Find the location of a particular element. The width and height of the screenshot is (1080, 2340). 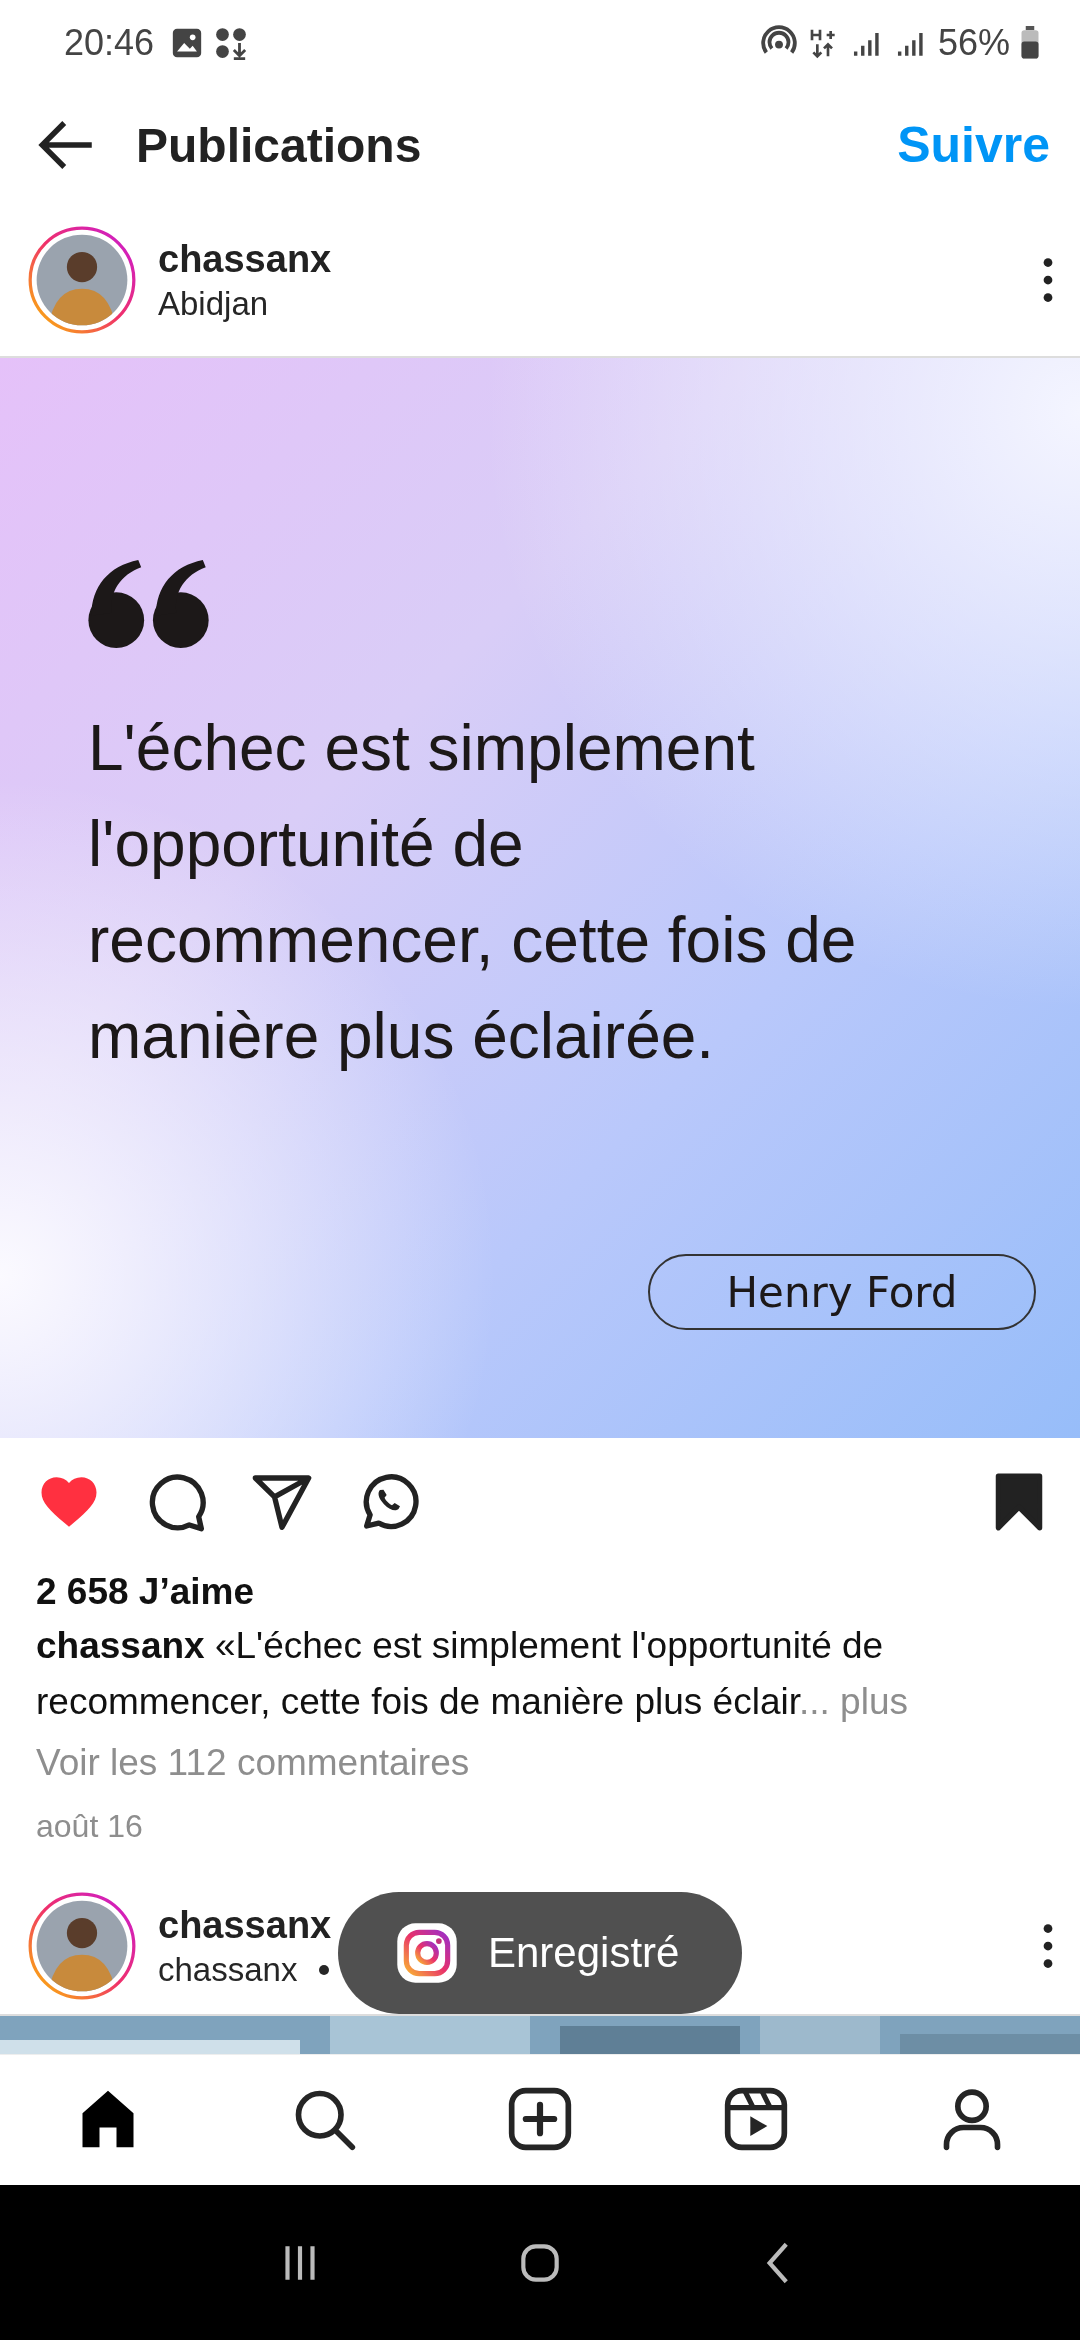

location: Abidjan is located at coordinates (213, 303).